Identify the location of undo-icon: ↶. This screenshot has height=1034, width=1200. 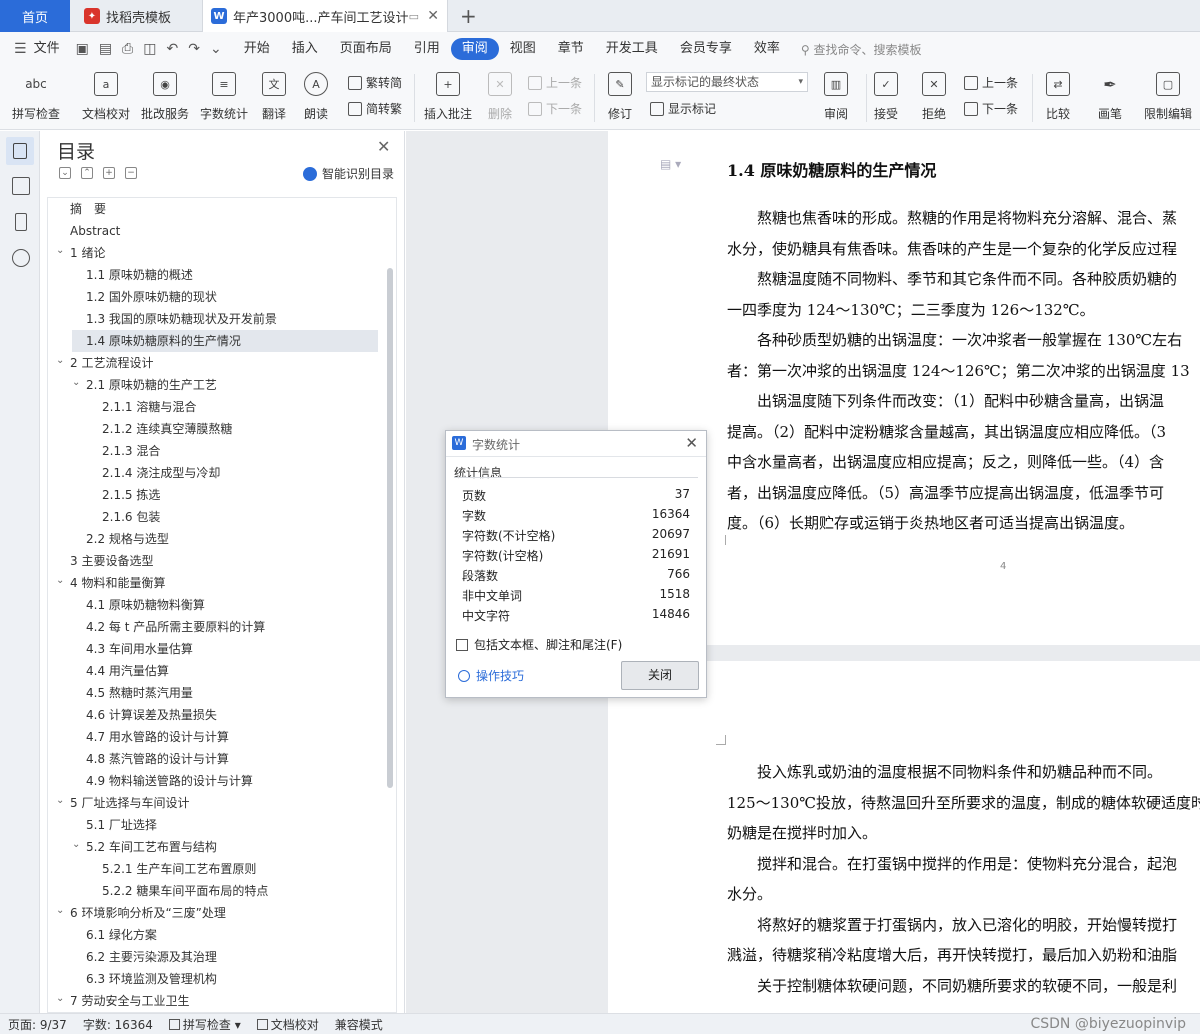
(172, 49).